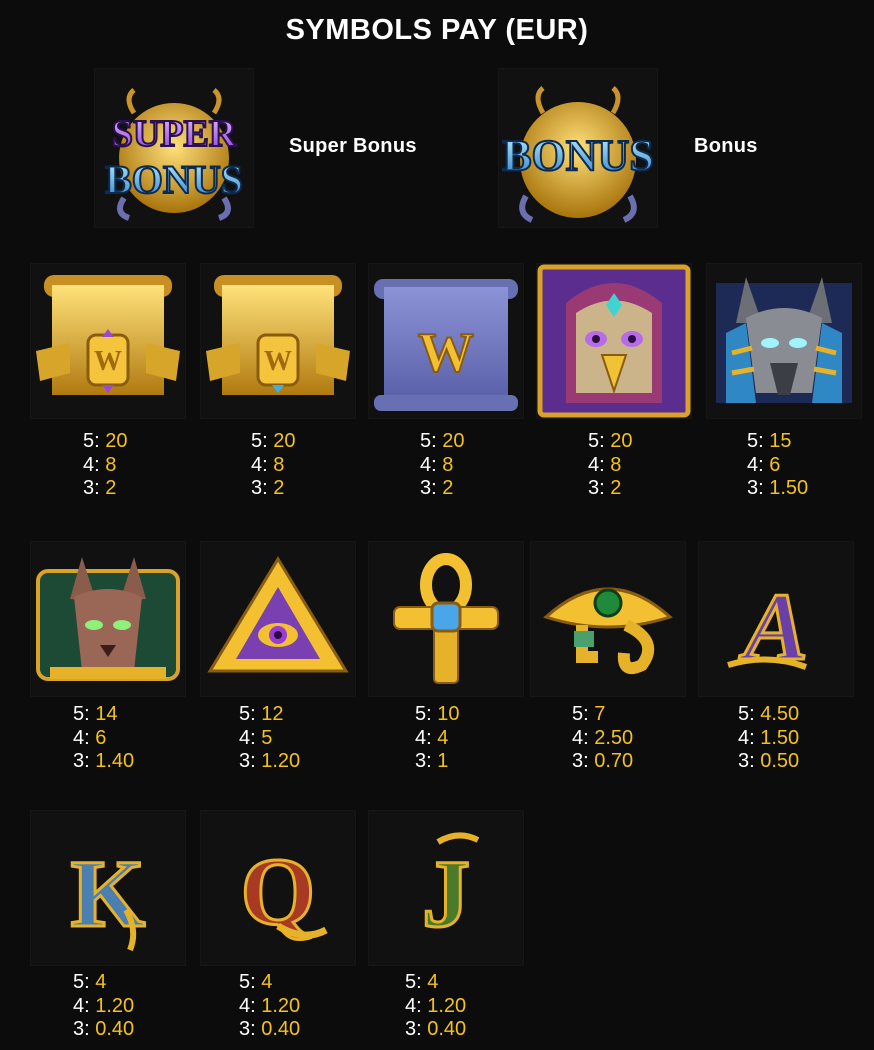 The width and height of the screenshot is (874, 1050). I want to click on pay-row: 5: 14, so click(103, 715).